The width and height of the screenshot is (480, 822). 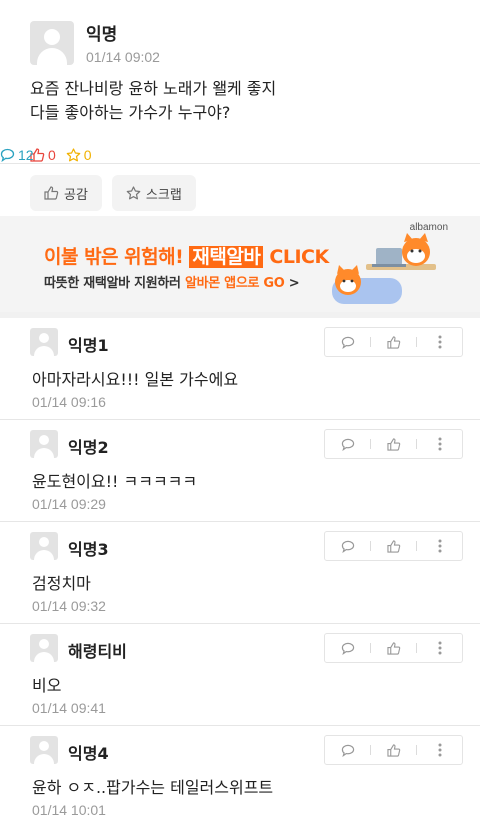 What do you see at coordinates (61, 583) in the screenshot?
I see `comment-text: 검정치마` at bounding box center [61, 583].